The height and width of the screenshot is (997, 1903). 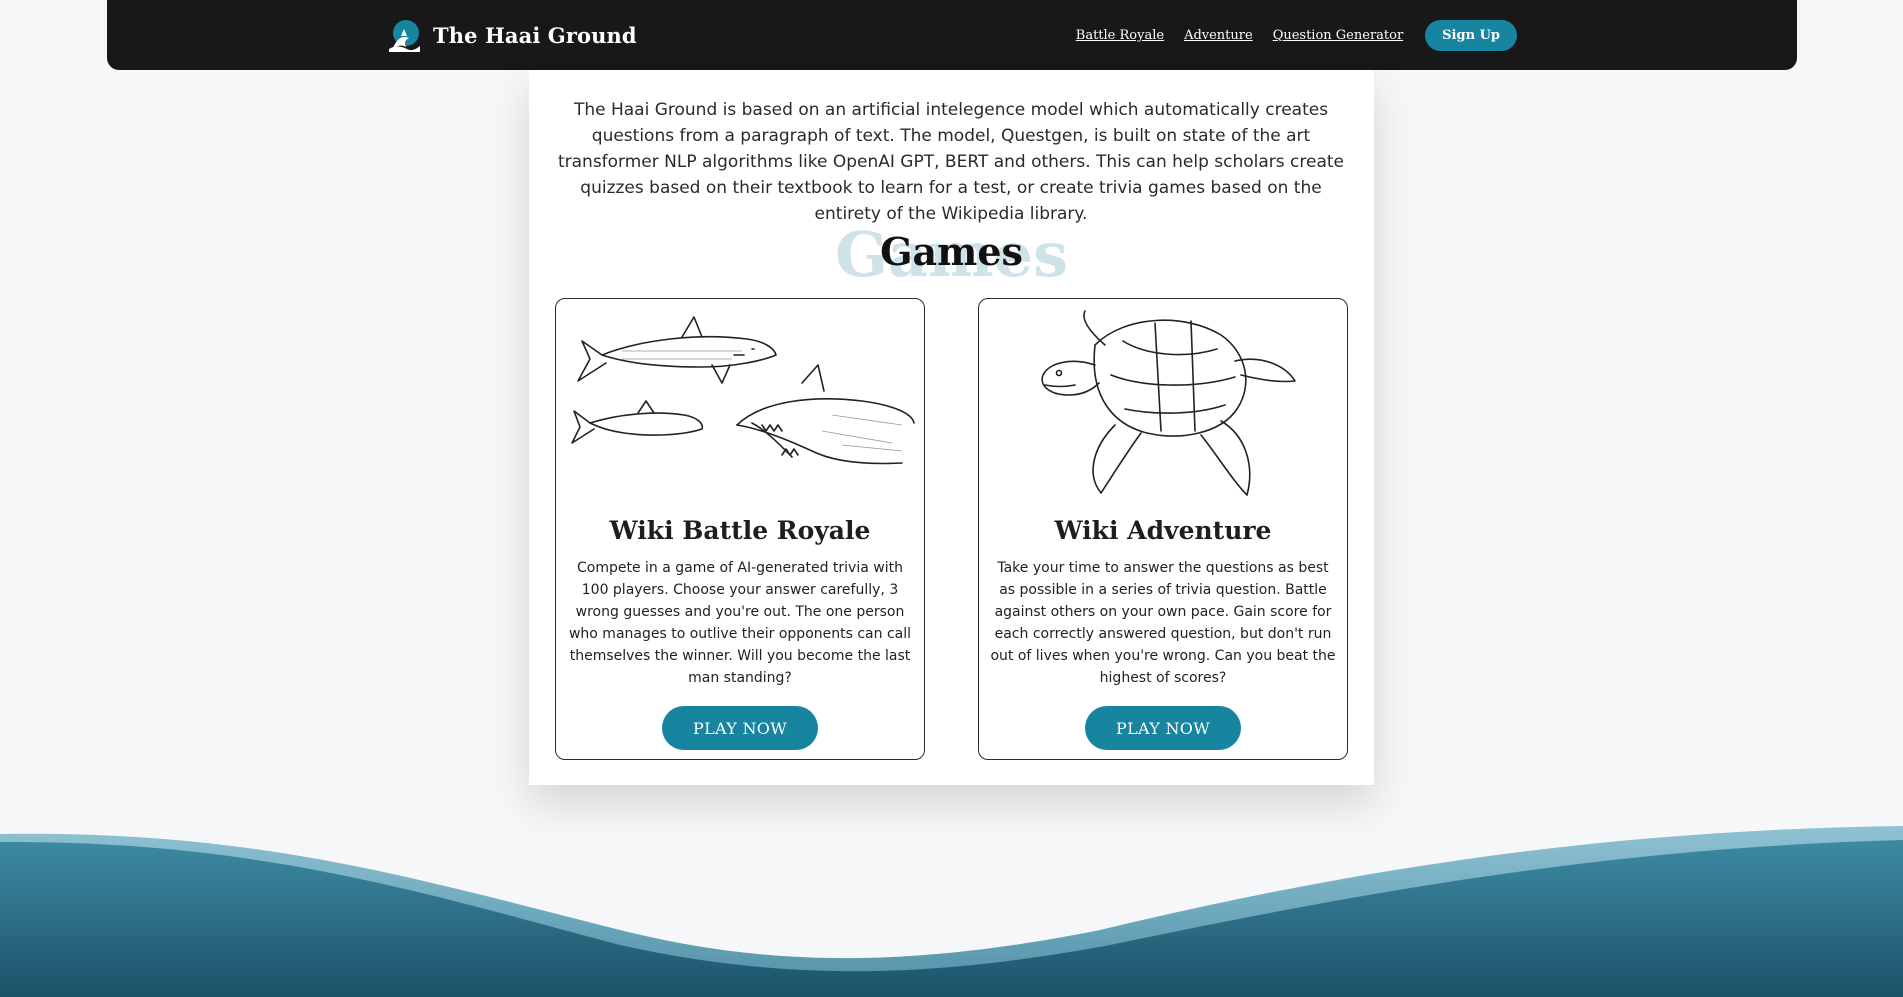 I want to click on nav-link-question-generator: Question Generator, so click(x=1338, y=35).